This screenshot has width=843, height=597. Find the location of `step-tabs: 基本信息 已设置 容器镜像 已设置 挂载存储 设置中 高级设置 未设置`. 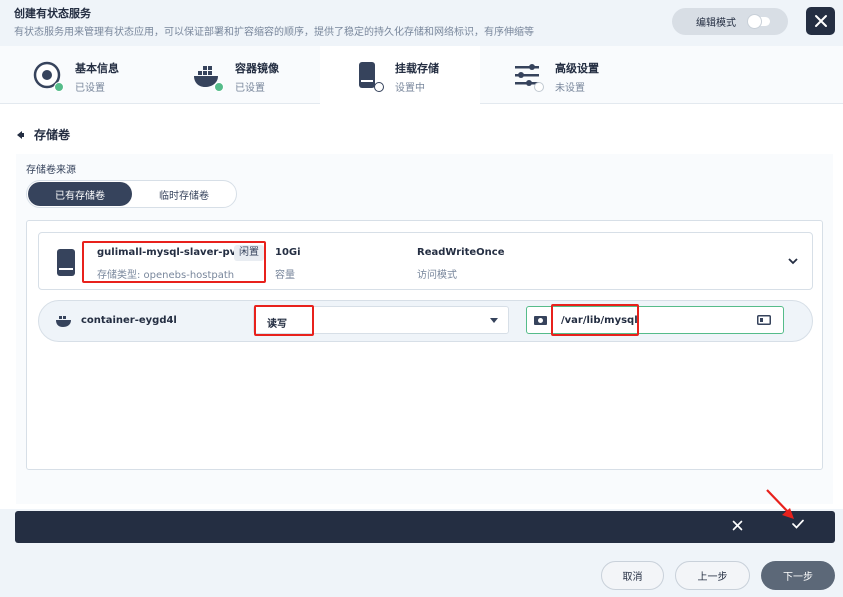

step-tabs: 基本信息 已设置 容器镜像 已设置 挂载存储 设置中 高级设置 未设置 is located at coordinates (421, 75).